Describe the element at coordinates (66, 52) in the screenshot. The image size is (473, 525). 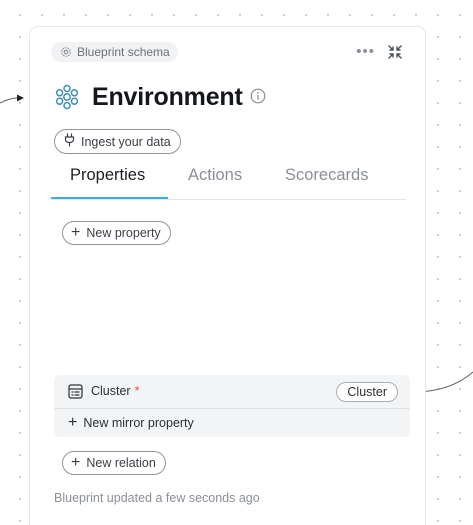
I see `gear-icon` at that location.